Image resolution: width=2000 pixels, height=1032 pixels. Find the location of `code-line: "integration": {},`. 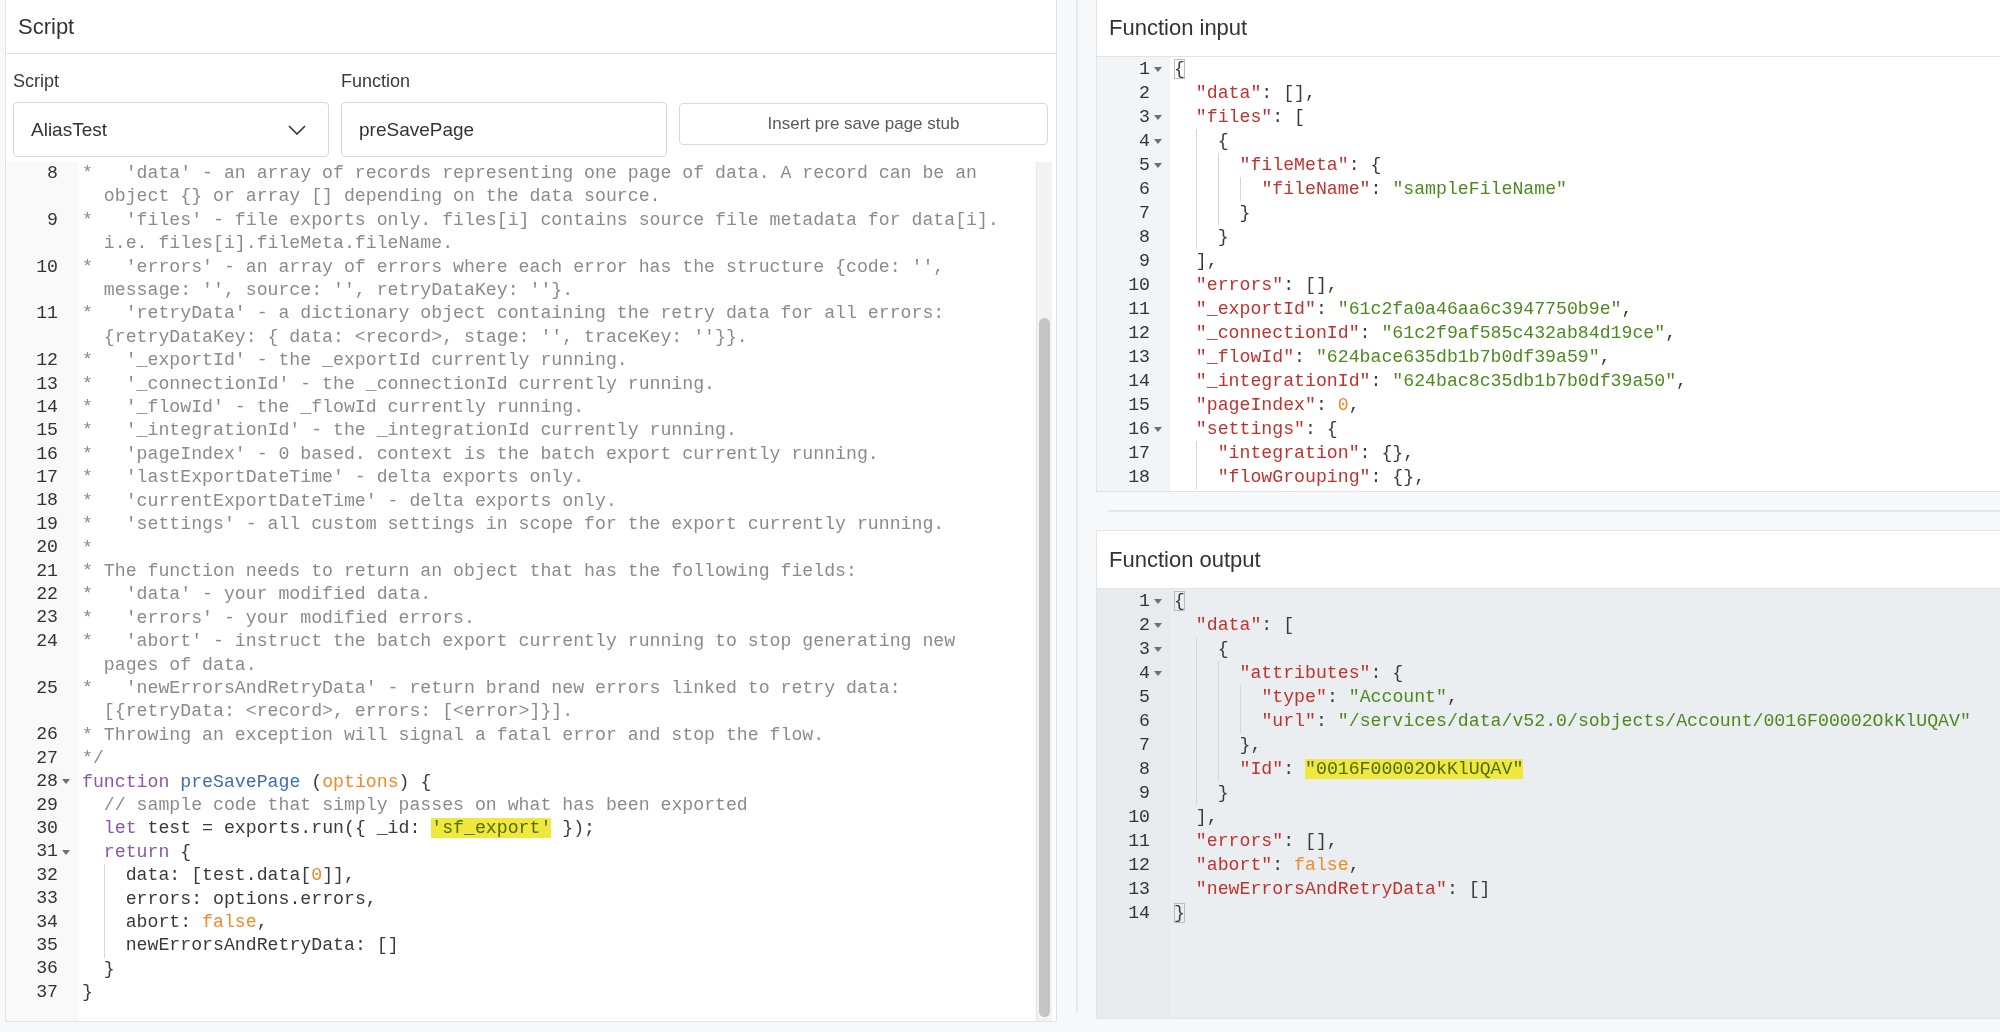

code-line: "integration": {}, is located at coordinates (1587, 453).